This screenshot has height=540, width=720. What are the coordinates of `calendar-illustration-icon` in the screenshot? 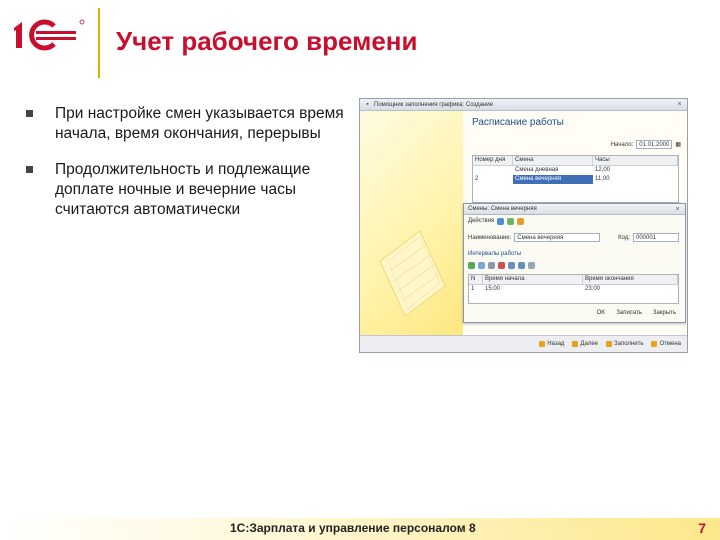 It's located at (412, 273).